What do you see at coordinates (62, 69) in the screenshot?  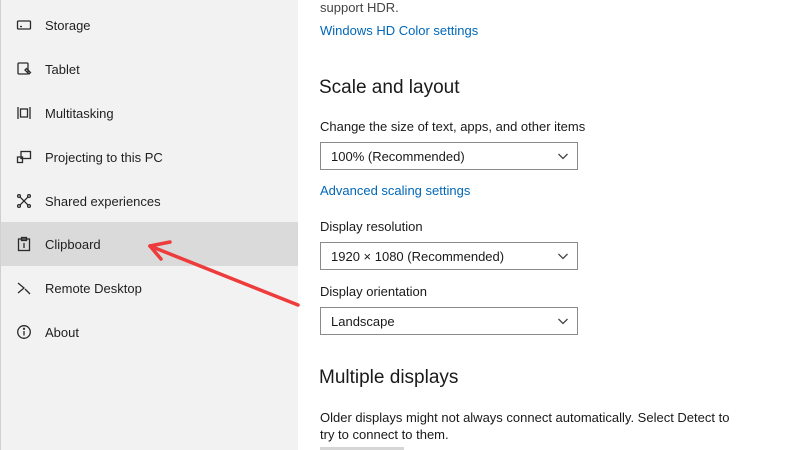 I see `sidebar-item-label: Tablet` at bounding box center [62, 69].